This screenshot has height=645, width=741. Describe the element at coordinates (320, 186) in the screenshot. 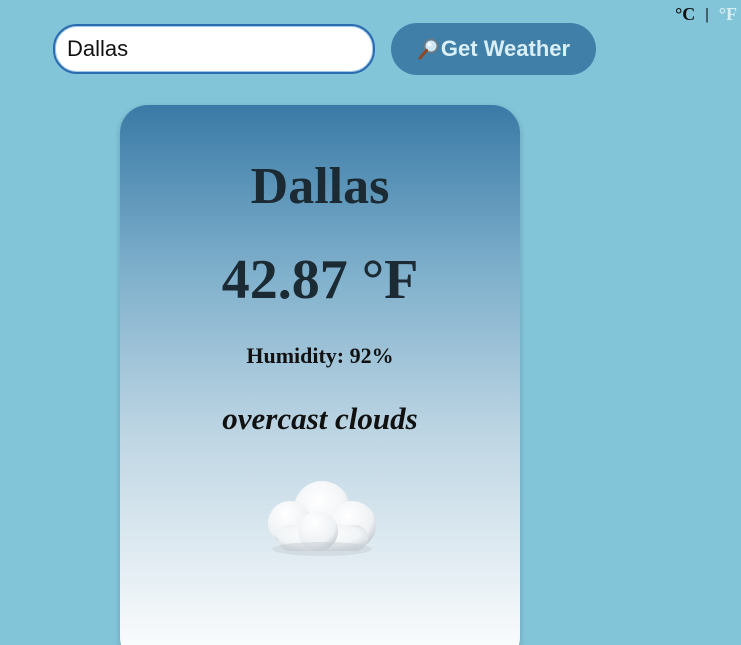

I see `city-name: Dallas` at that location.